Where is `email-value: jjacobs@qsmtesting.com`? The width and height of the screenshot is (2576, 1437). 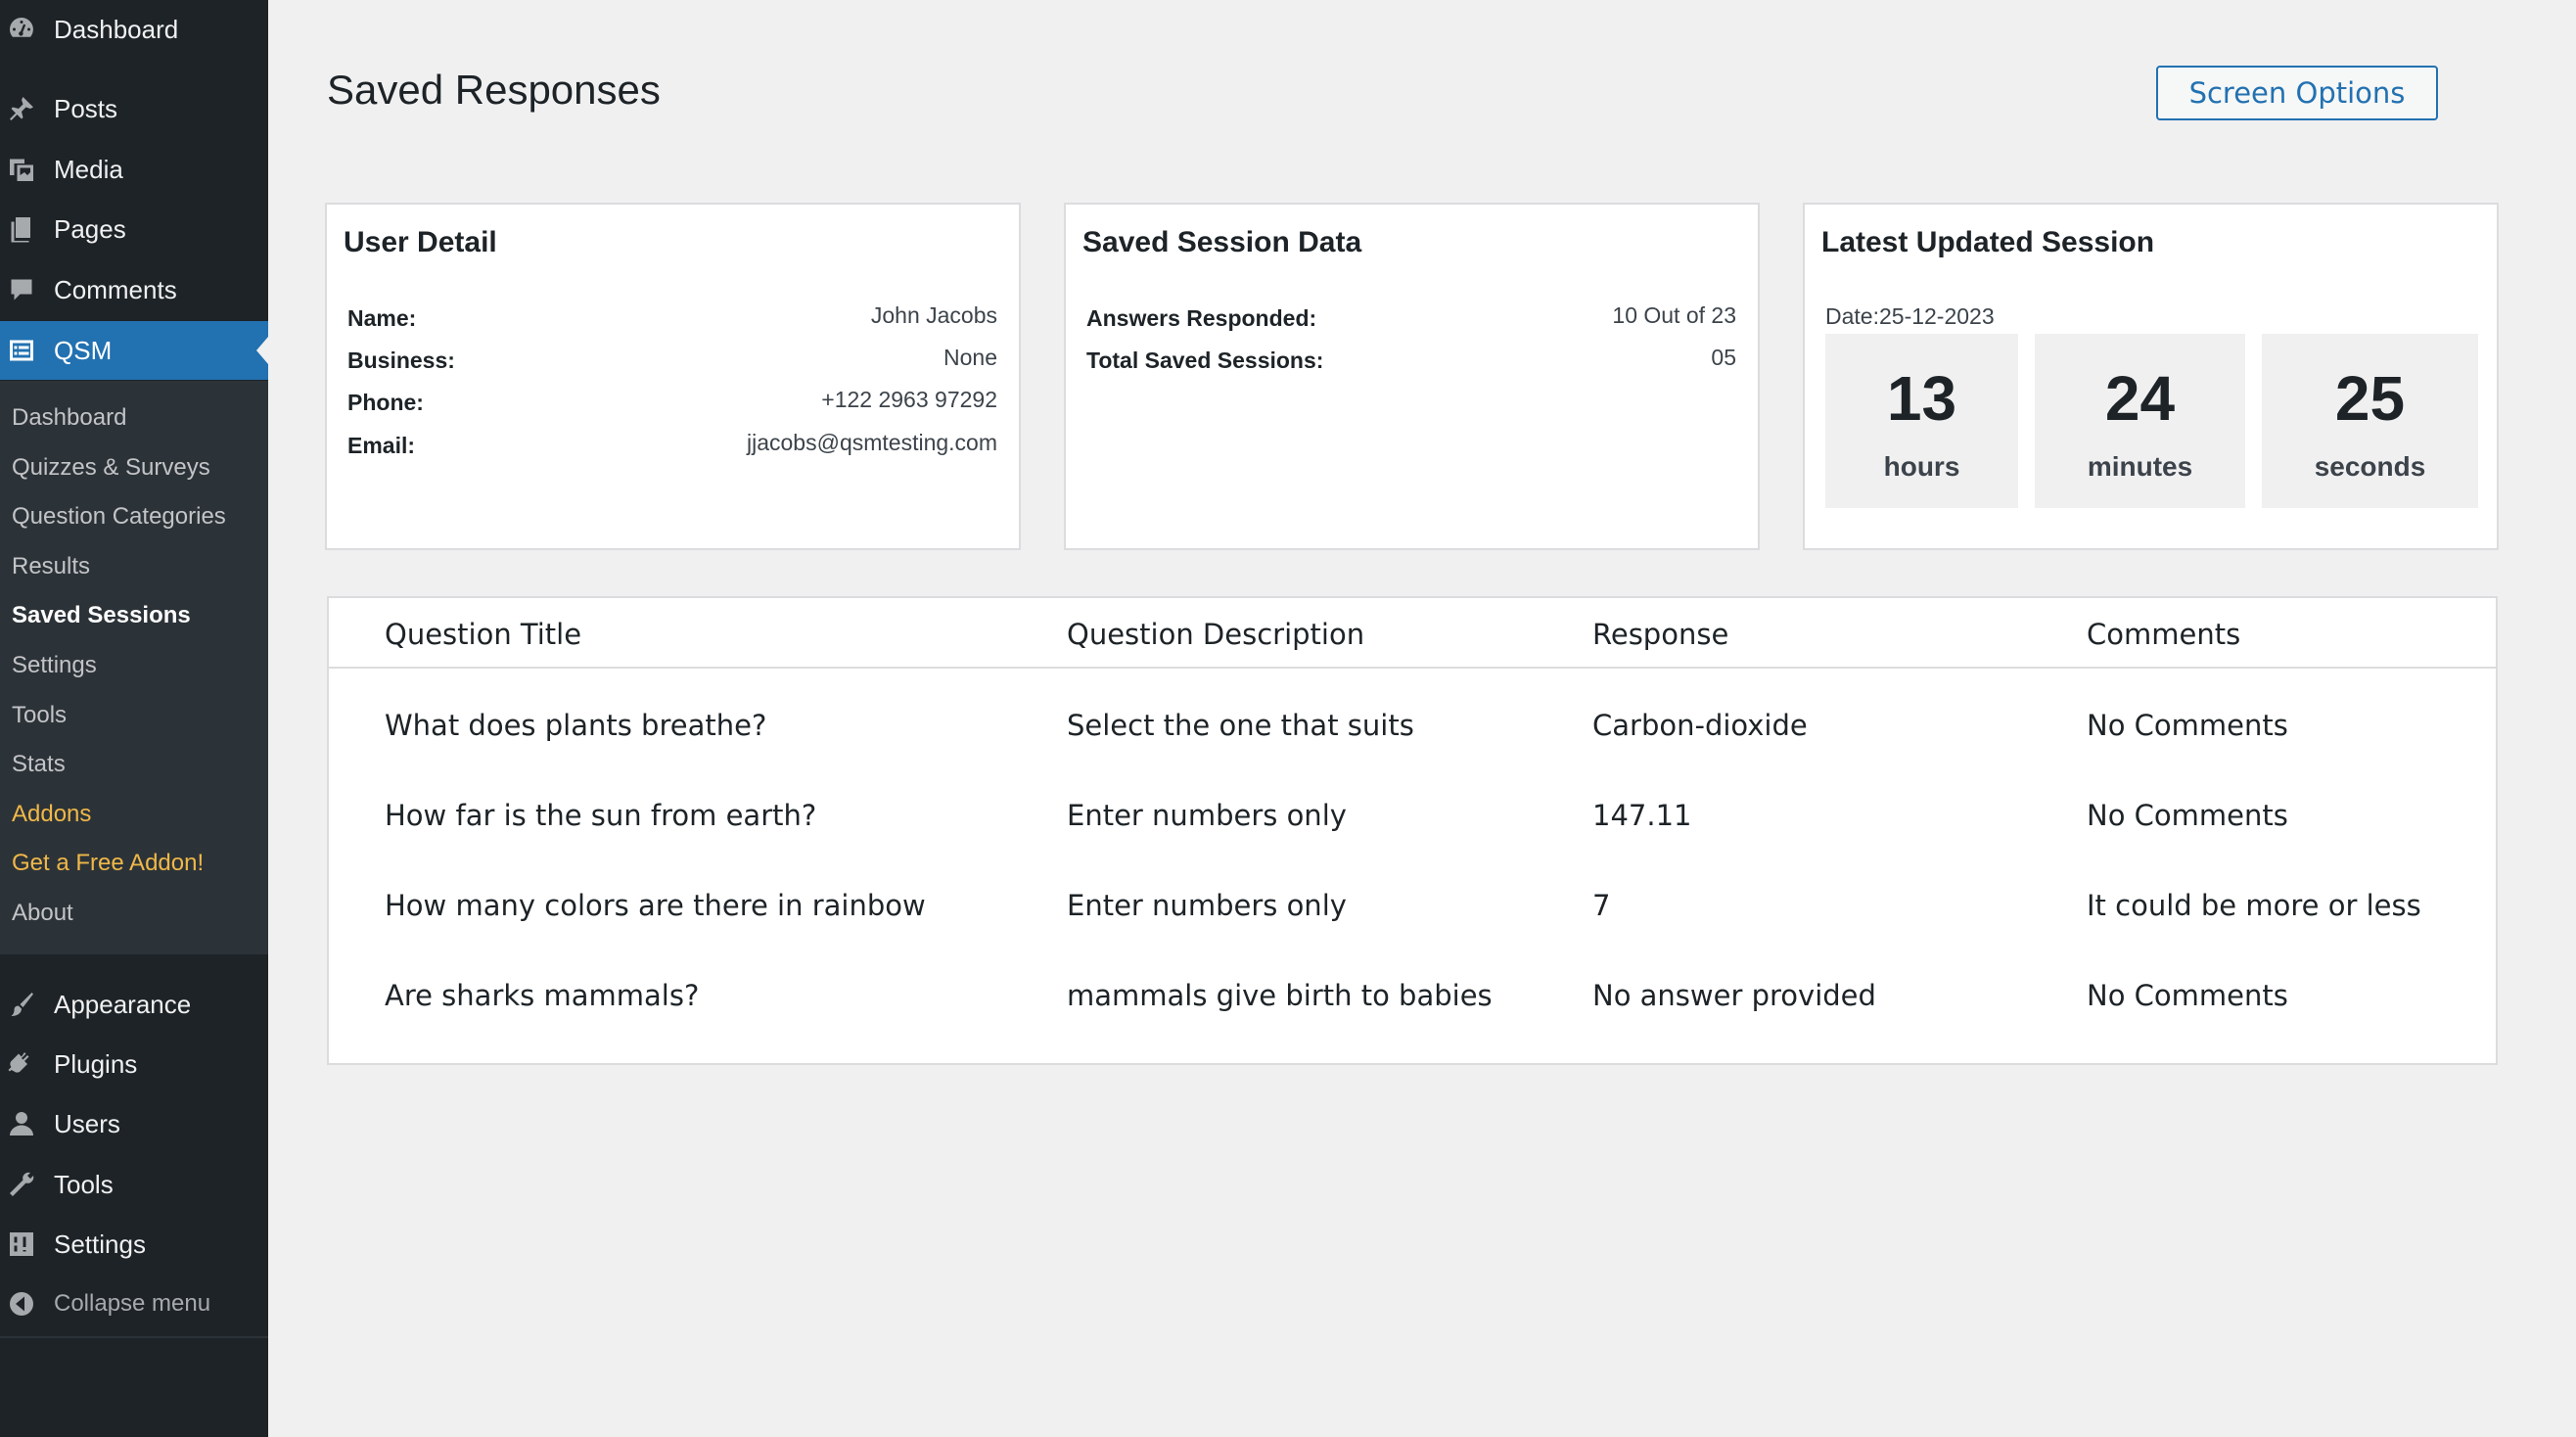
email-value: jjacobs@qsmtesting.com is located at coordinates (872, 442).